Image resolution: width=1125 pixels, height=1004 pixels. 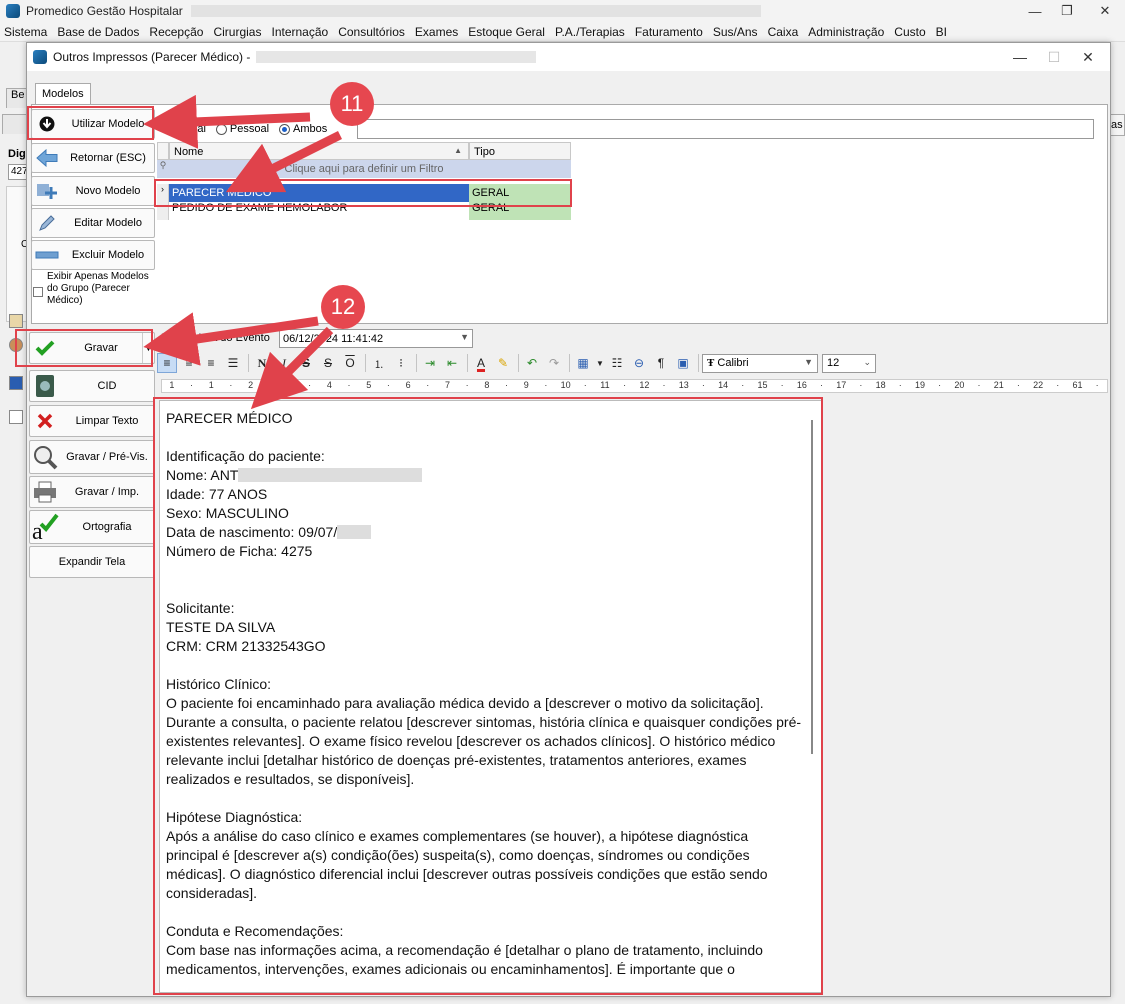 What do you see at coordinates (661, 363) in the screenshot?
I see `paragraph-icon: ¶` at bounding box center [661, 363].